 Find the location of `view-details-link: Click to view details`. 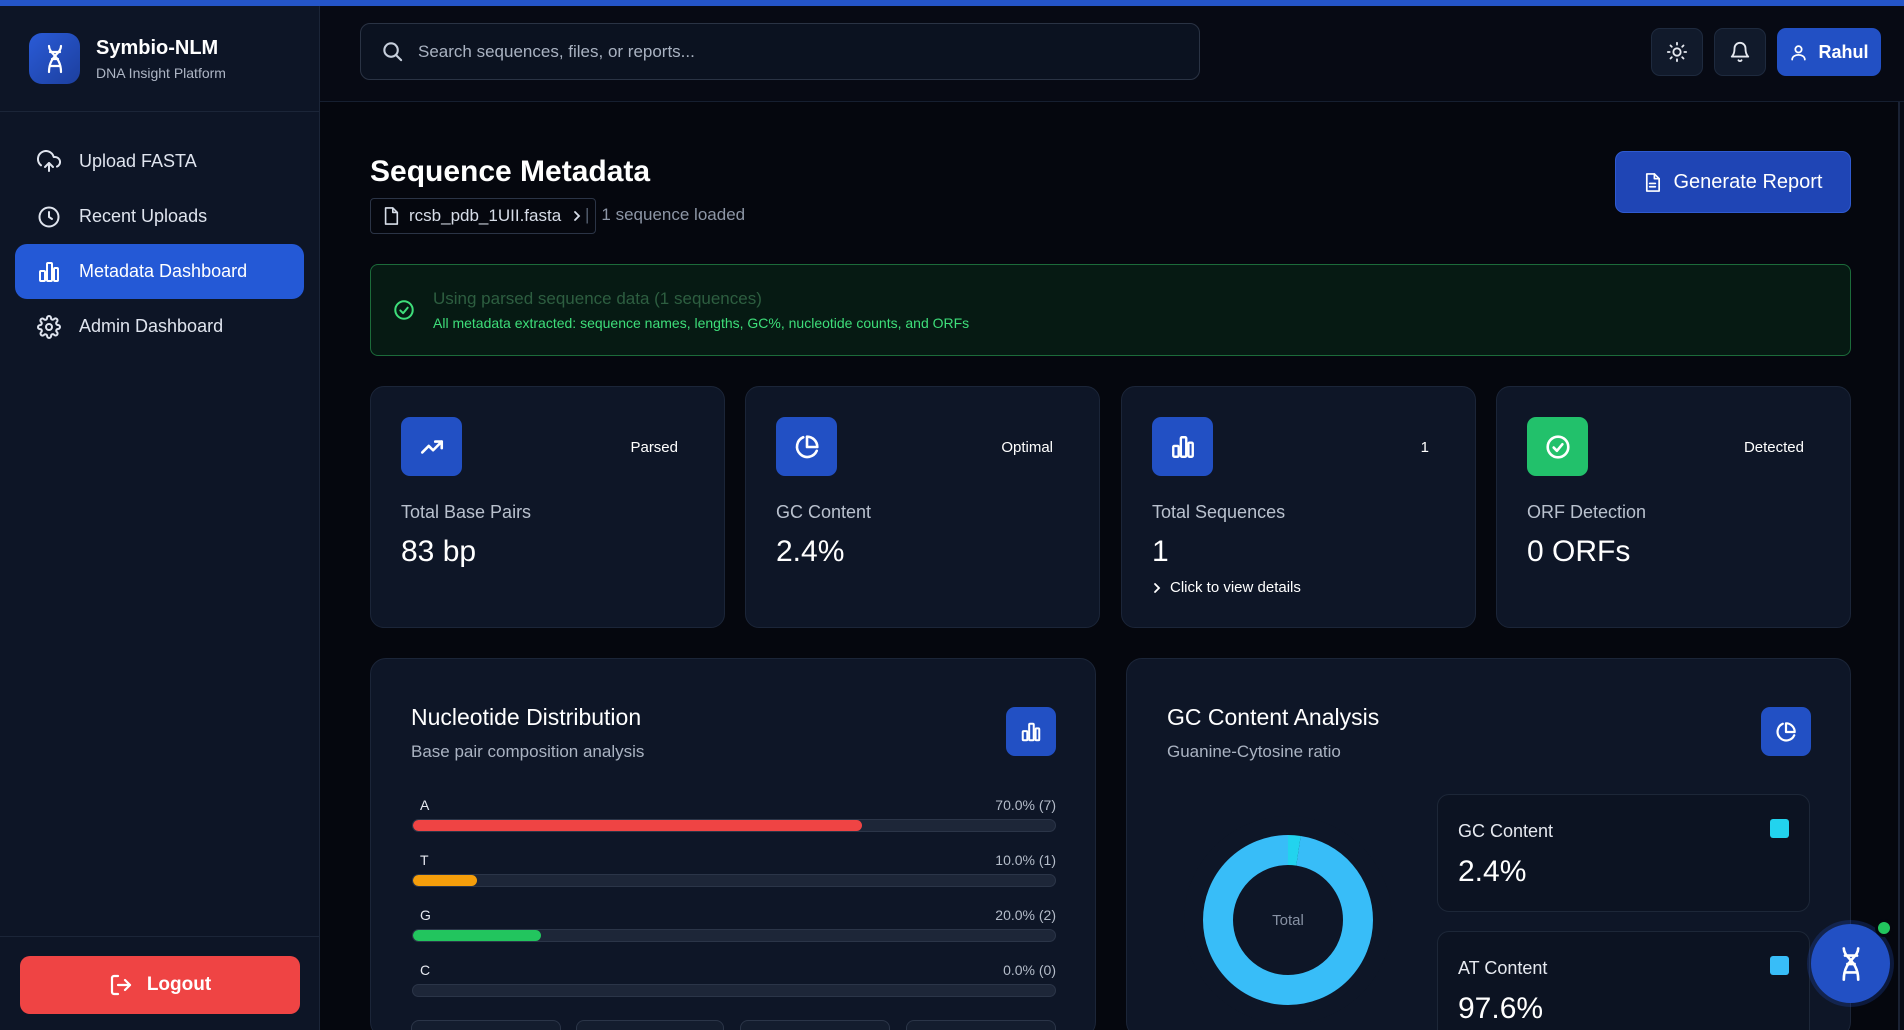

view-details-link: Click to view details is located at coordinates (1226, 587).